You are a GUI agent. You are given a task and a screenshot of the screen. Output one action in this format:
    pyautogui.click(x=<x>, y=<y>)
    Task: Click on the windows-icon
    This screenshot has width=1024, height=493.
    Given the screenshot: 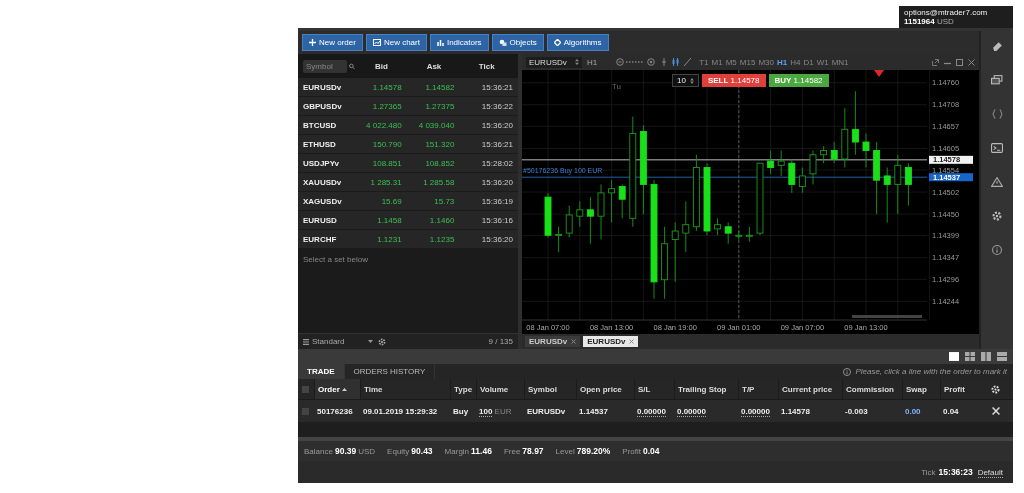 What is the action you would take?
    pyautogui.click(x=997, y=80)
    